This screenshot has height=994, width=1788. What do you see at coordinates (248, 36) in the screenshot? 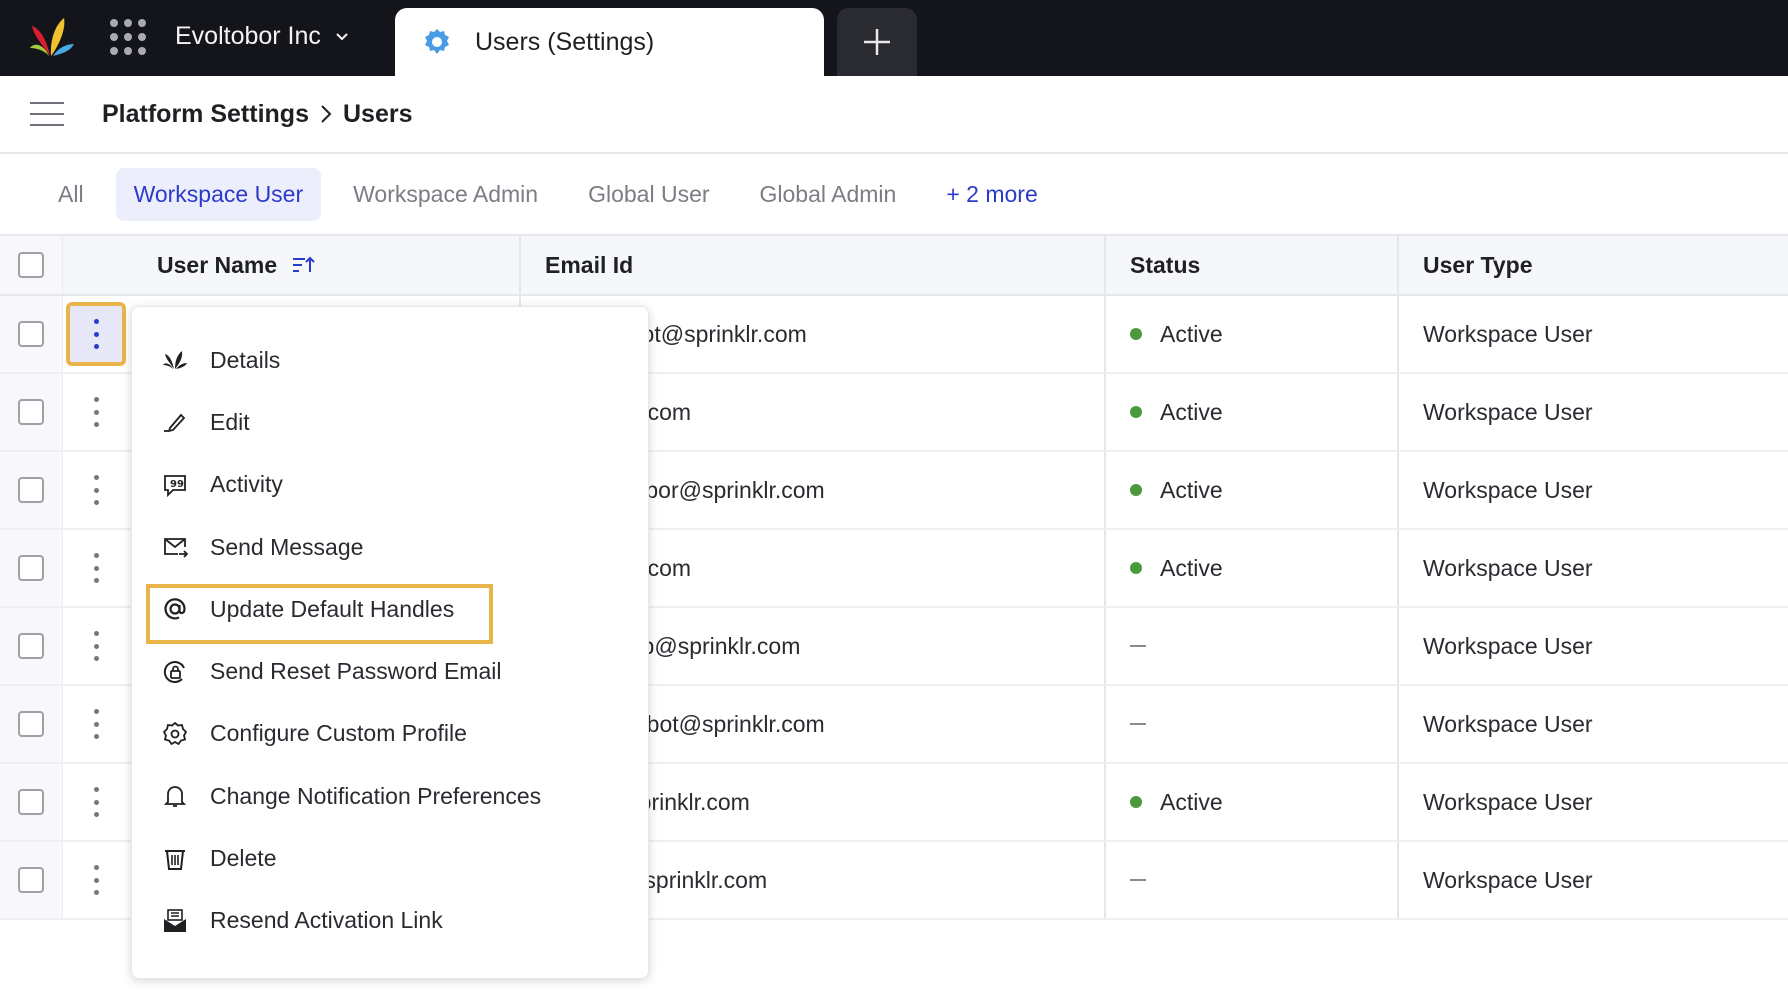
I see `org-name: Evoltobor Inc` at bounding box center [248, 36].